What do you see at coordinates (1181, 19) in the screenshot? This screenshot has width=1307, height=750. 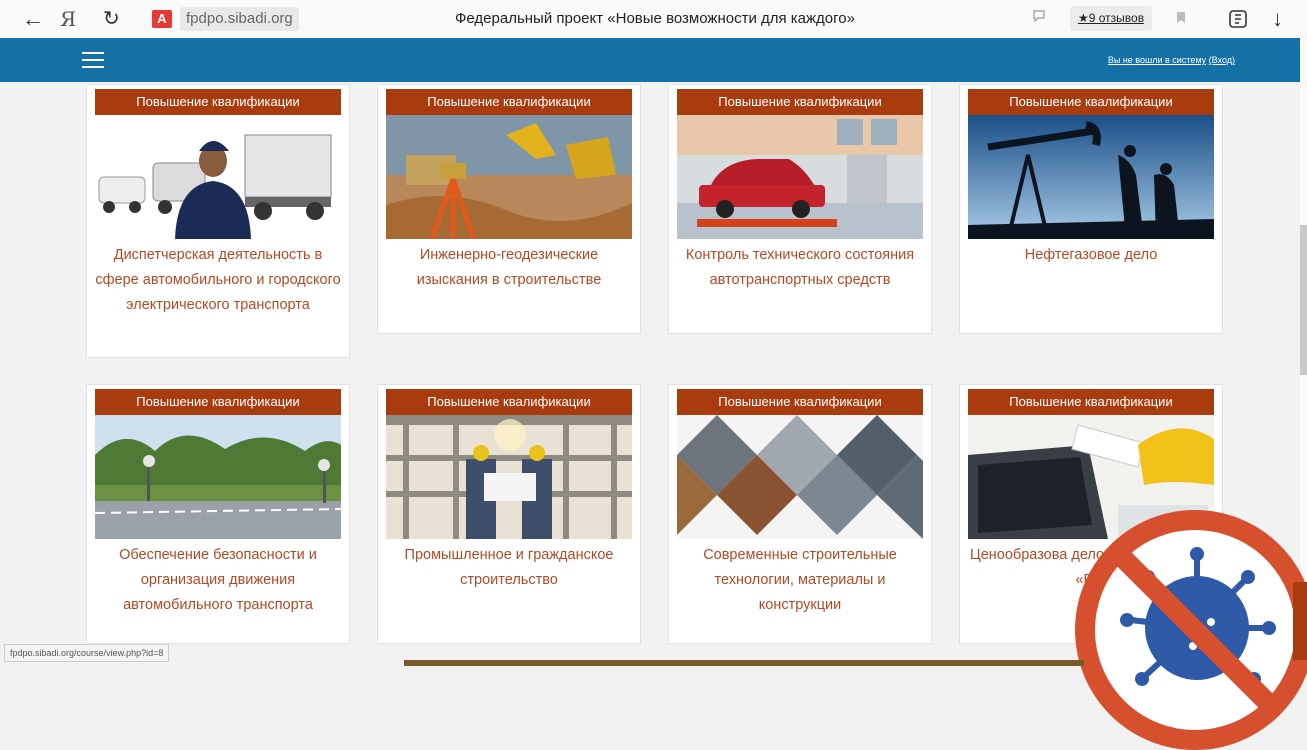 I see `bookmark-icon` at bounding box center [1181, 19].